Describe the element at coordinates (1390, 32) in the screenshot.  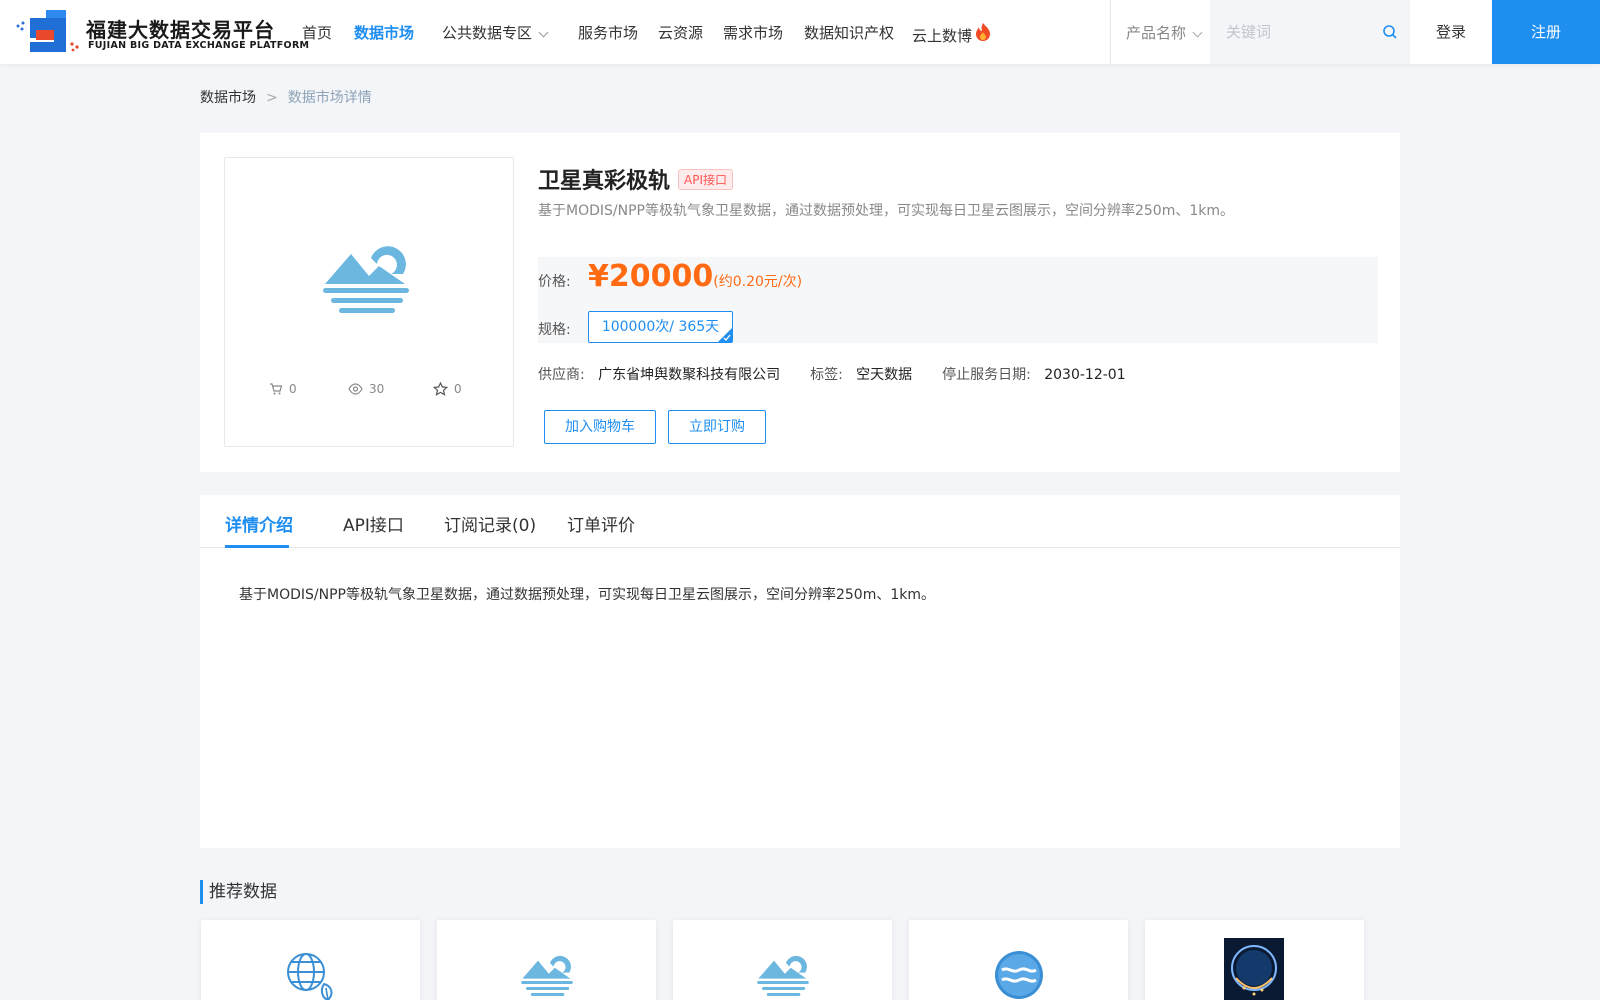
I see `search-icon` at that location.